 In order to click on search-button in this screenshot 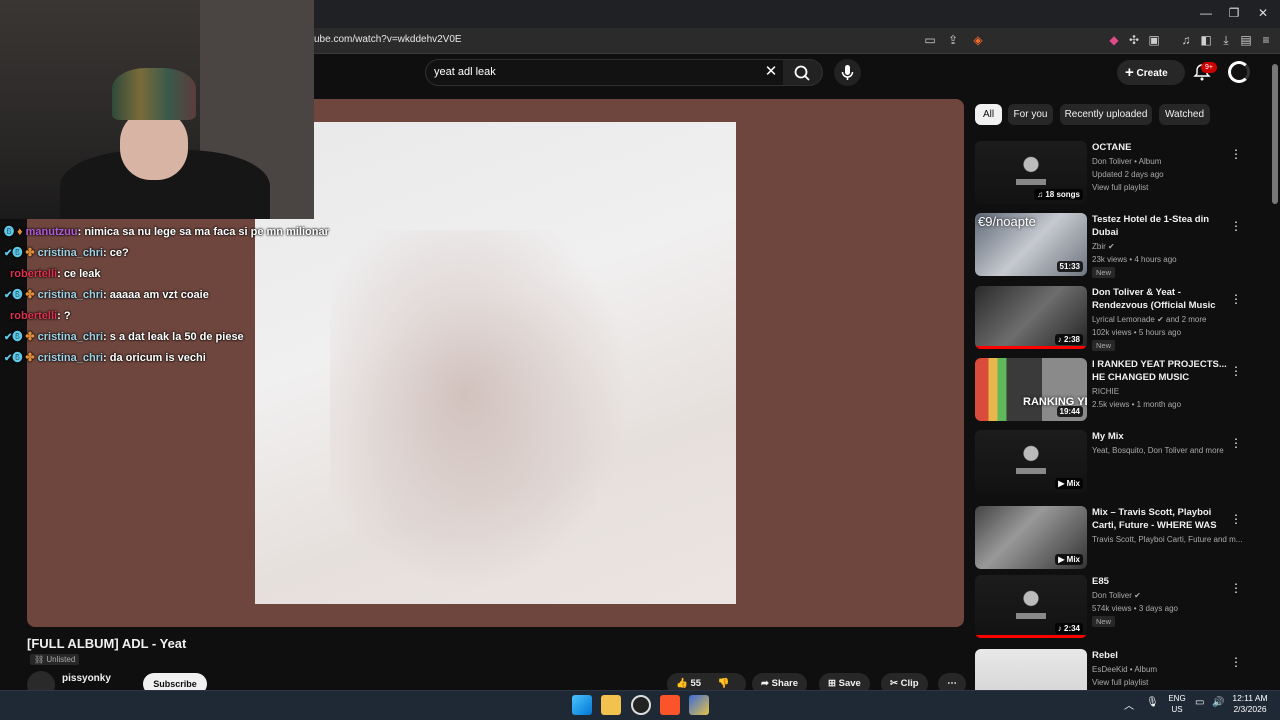, I will do `click(803, 72)`.